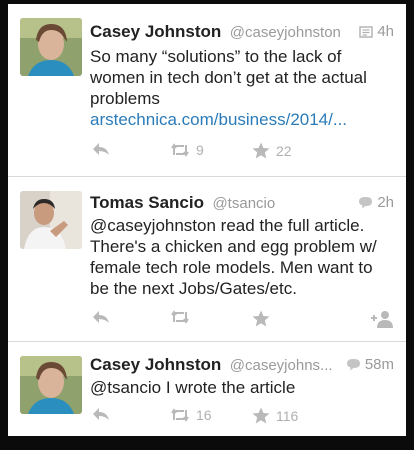 The width and height of the screenshot is (414, 450). I want to click on tweet-header: Casey Johnston @caseyjohnston 4h, so click(242, 33).